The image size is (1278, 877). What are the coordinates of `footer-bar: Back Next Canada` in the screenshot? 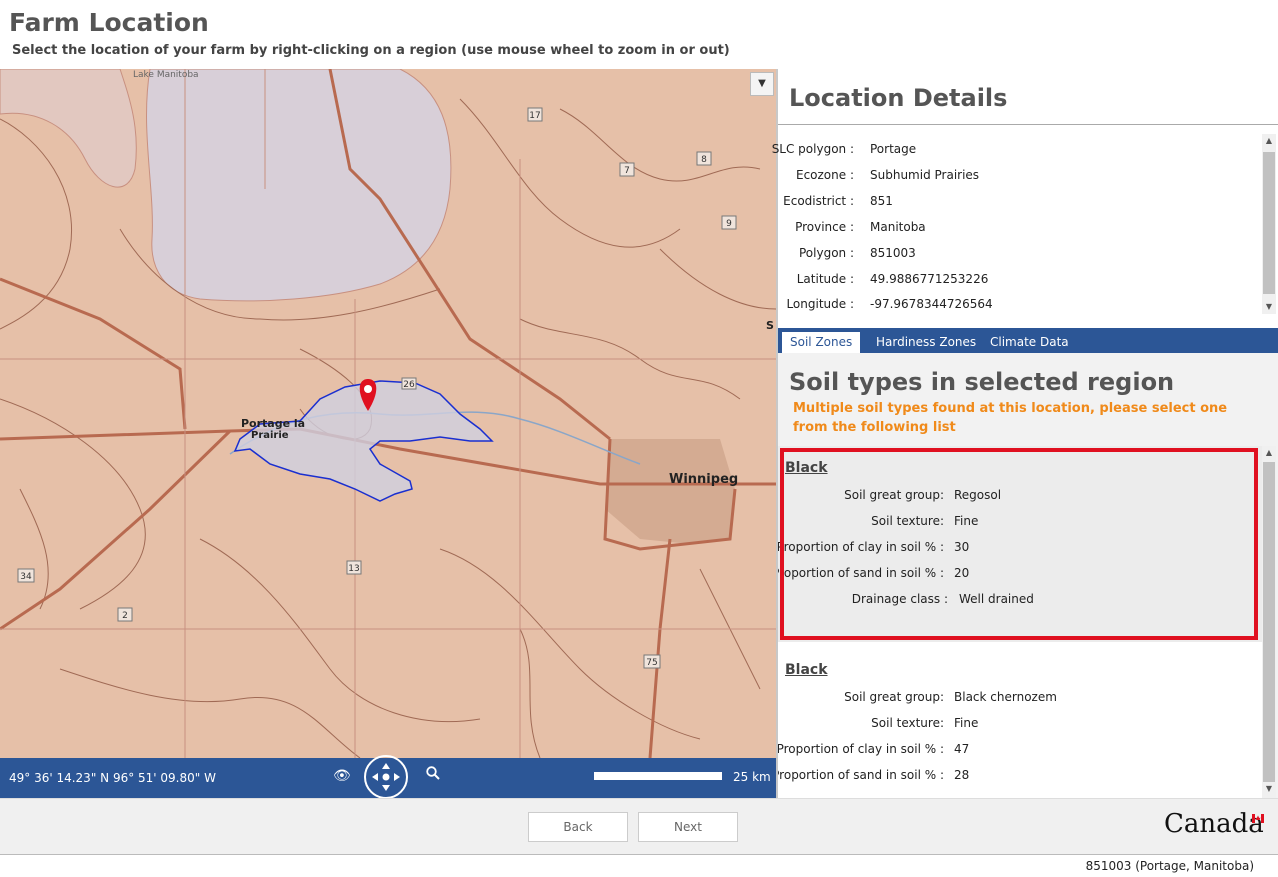 It's located at (639, 826).